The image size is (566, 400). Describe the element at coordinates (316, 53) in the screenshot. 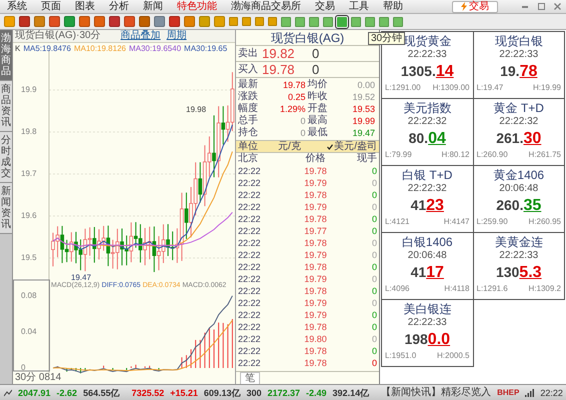

I see `quote-volume: 0` at that location.